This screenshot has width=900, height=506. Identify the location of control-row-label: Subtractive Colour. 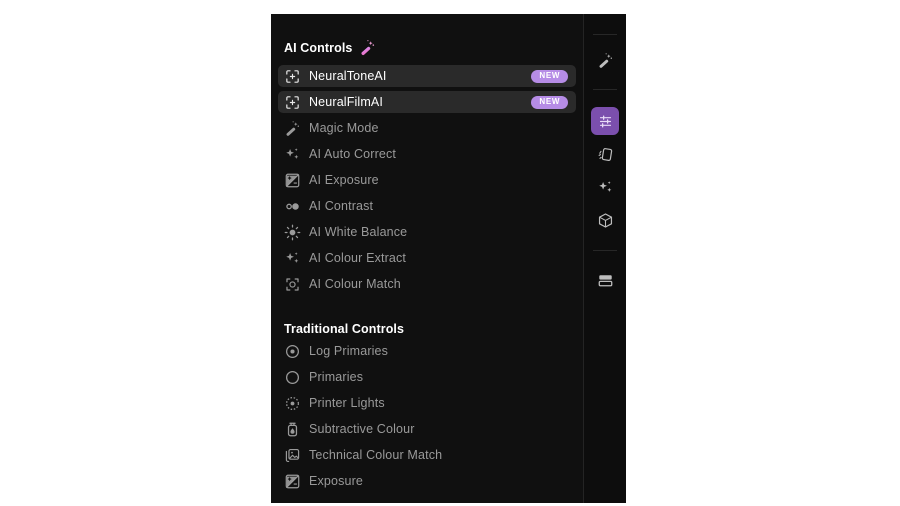
(362, 429).